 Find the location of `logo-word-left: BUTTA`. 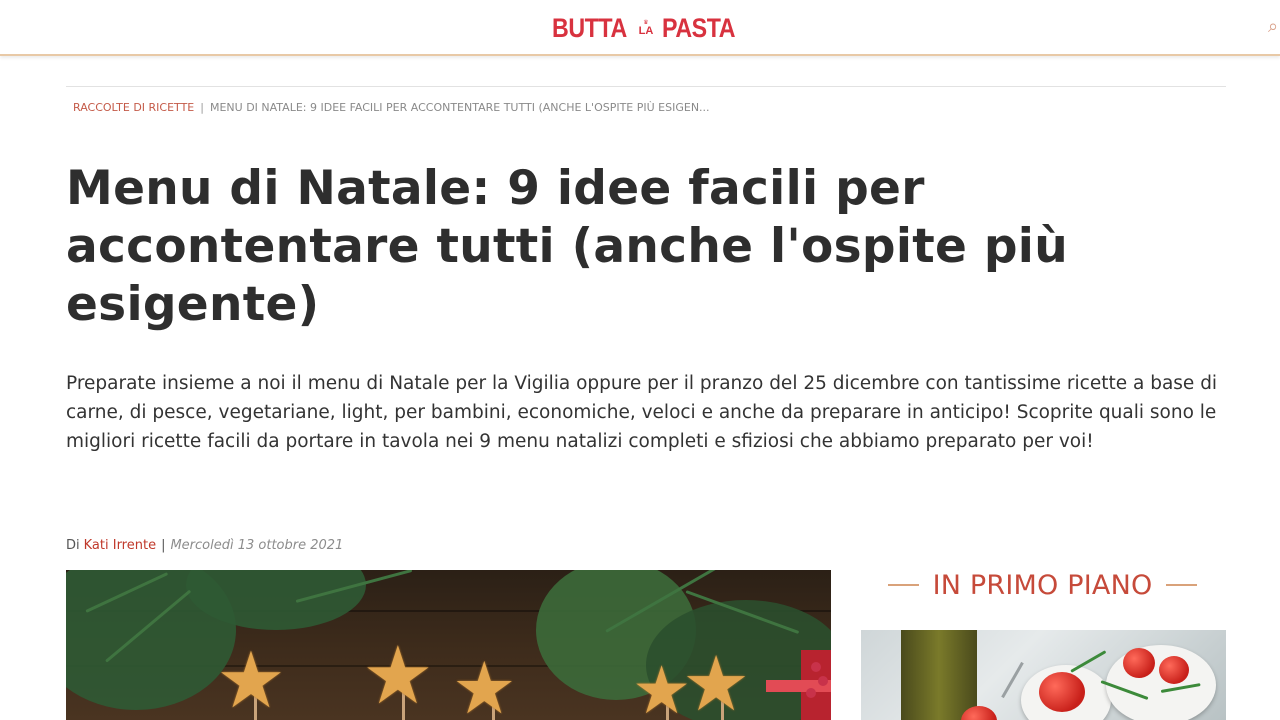

logo-word-left: BUTTA is located at coordinates (589, 27).